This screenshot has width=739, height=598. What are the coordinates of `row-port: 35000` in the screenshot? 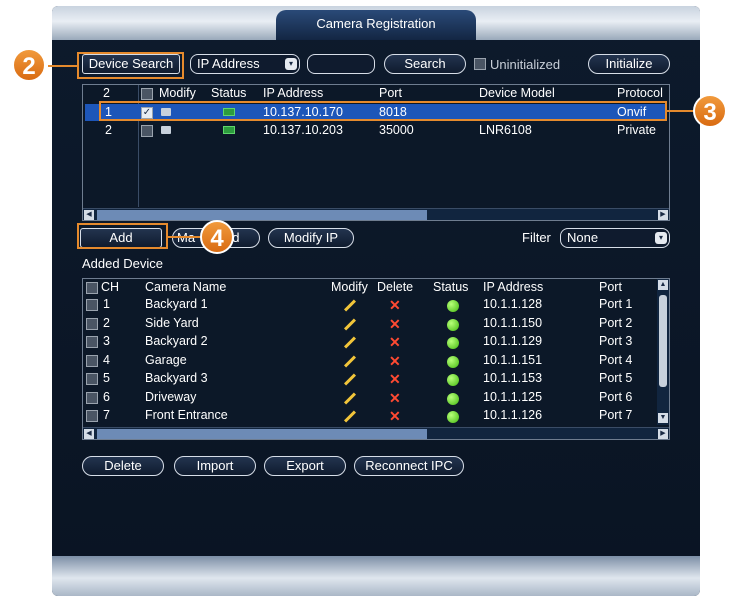 It's located at (396, 130).